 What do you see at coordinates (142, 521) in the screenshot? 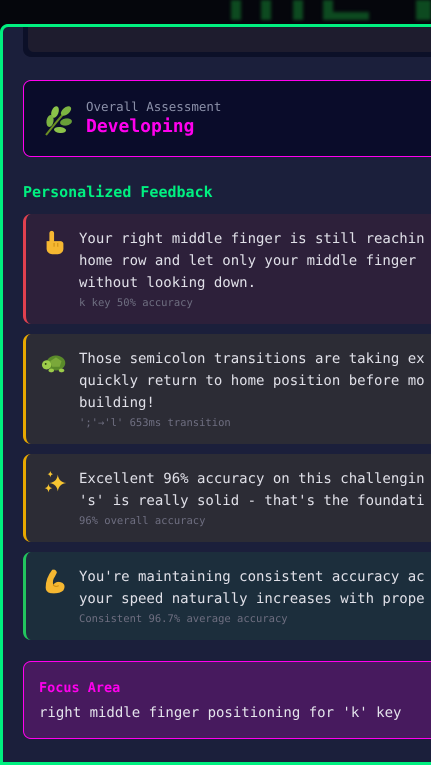
I see `feedback-metric: 96% overall accuracy` at bounding box center [142, 521].